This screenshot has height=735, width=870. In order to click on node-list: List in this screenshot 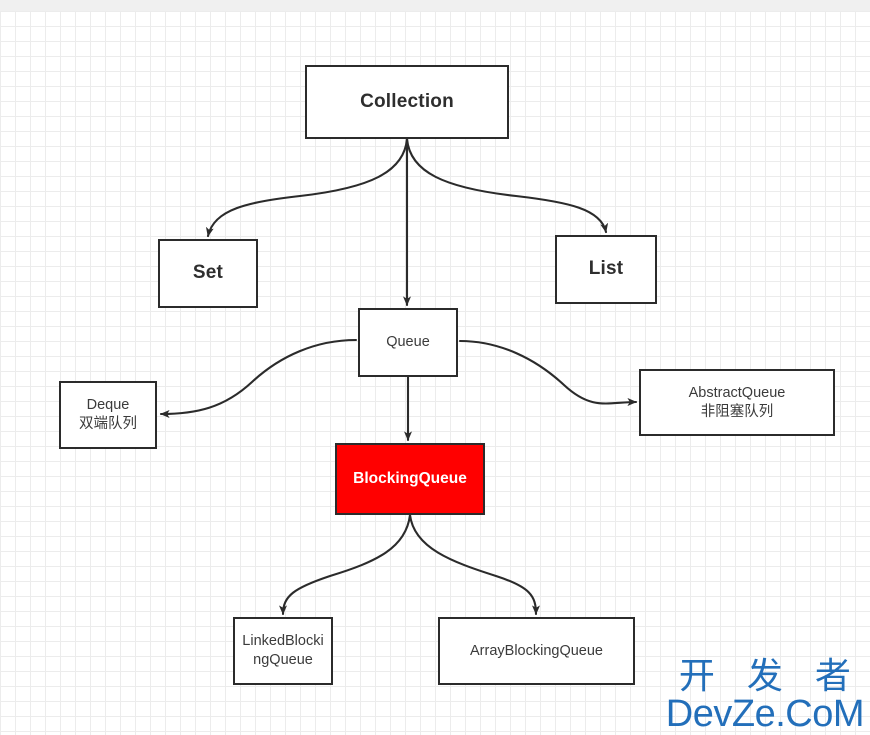, I will do `click(606, 269)`.